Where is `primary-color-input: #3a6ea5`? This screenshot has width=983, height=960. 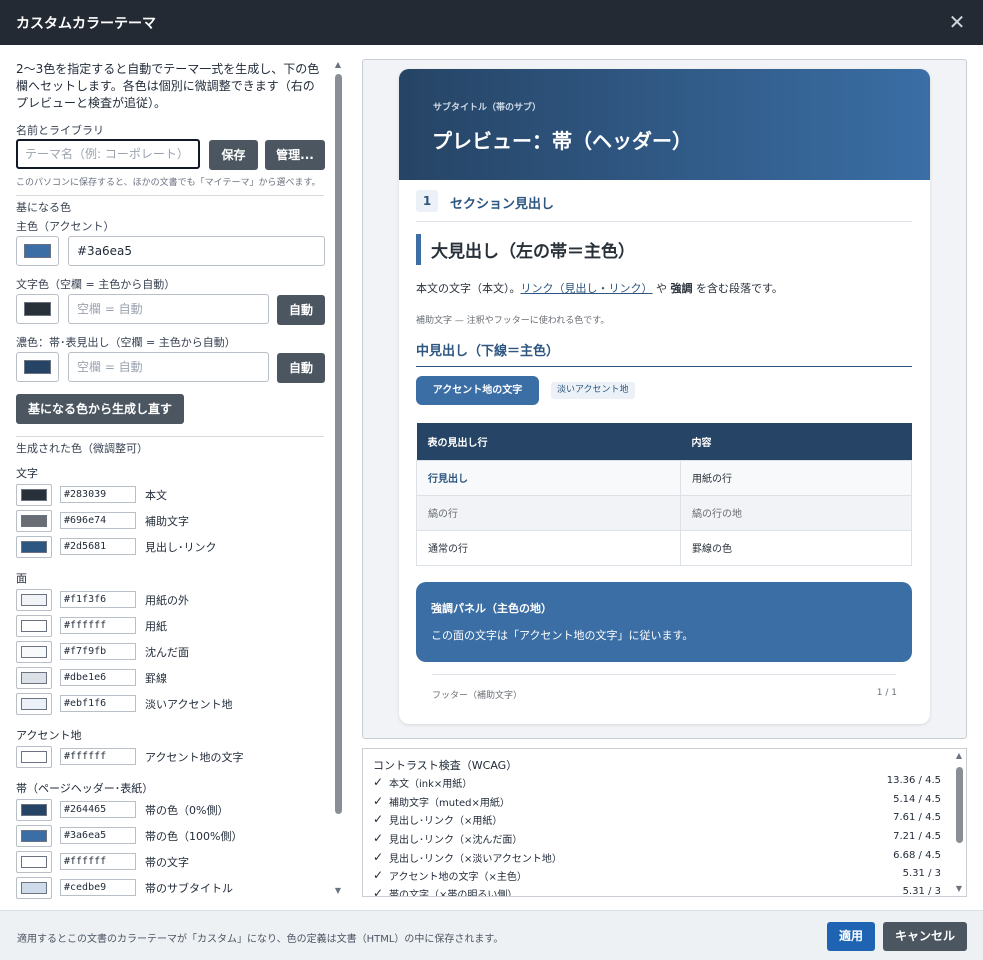
primary-color-input: #3a6ea5 is located at coordinates (196, 251).